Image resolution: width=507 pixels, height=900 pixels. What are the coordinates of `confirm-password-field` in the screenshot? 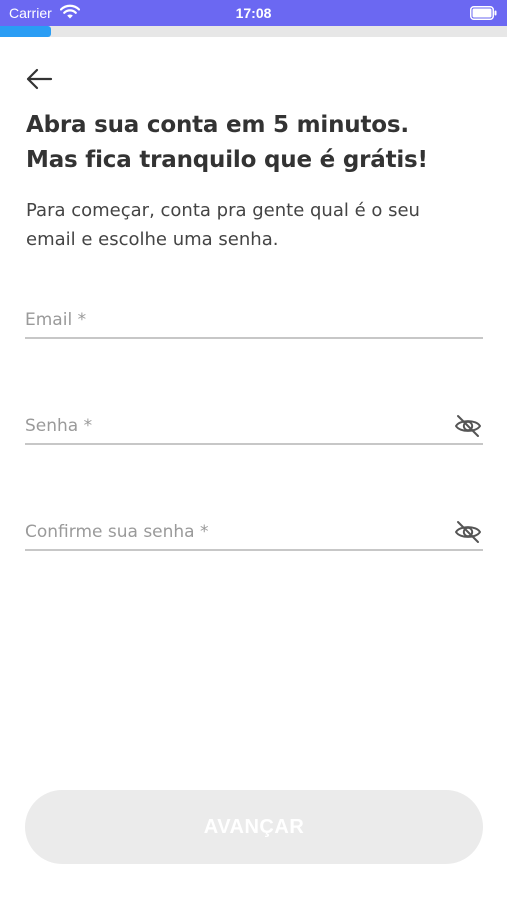 It's located at (235, 532).